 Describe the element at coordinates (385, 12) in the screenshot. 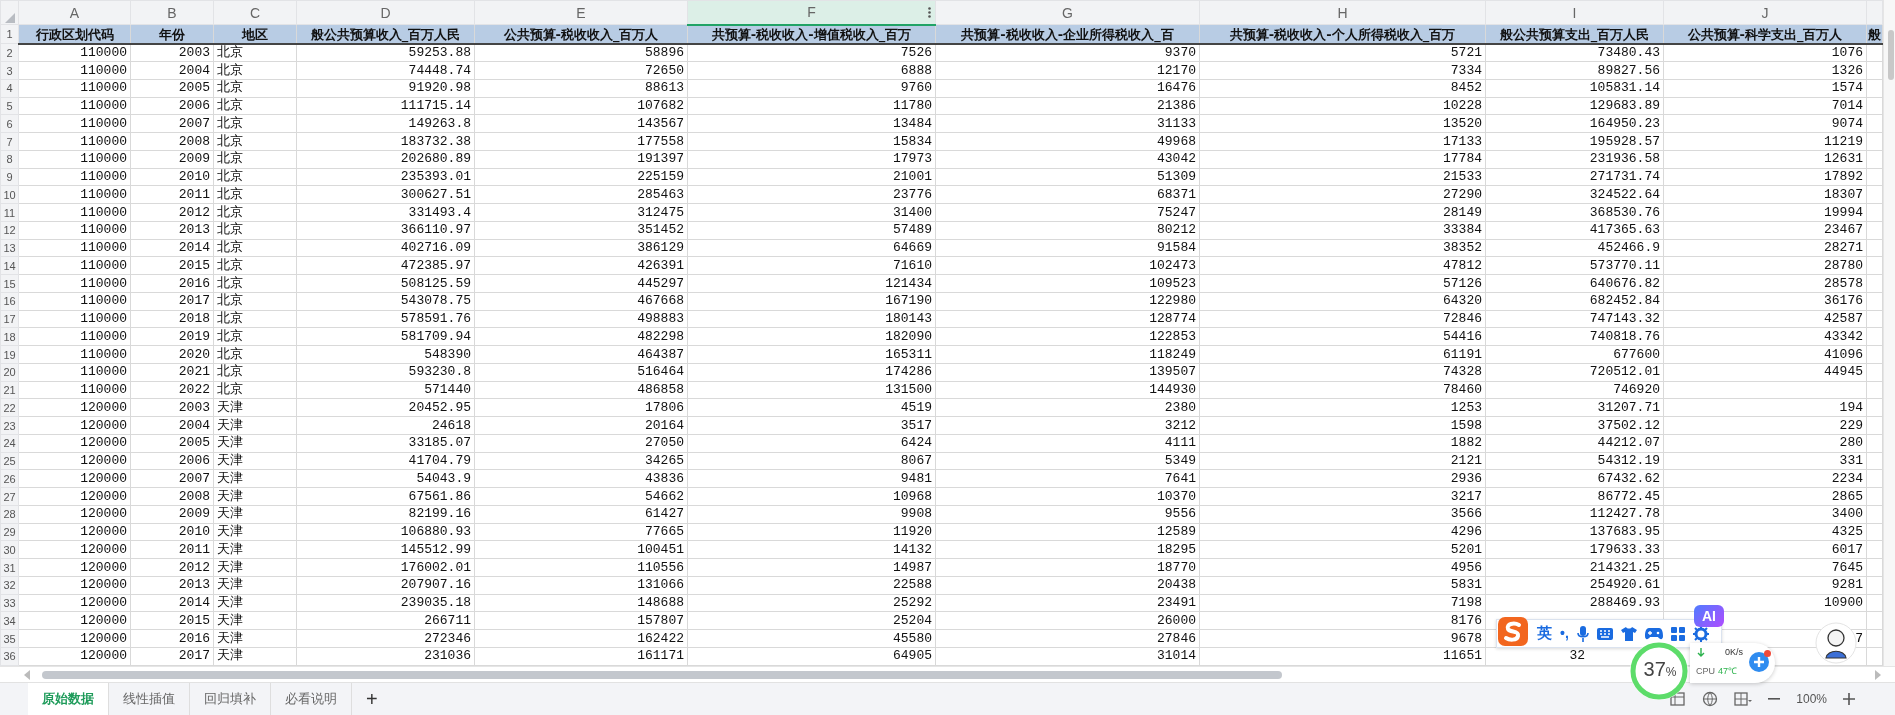

I see `column-header: D` at that location.